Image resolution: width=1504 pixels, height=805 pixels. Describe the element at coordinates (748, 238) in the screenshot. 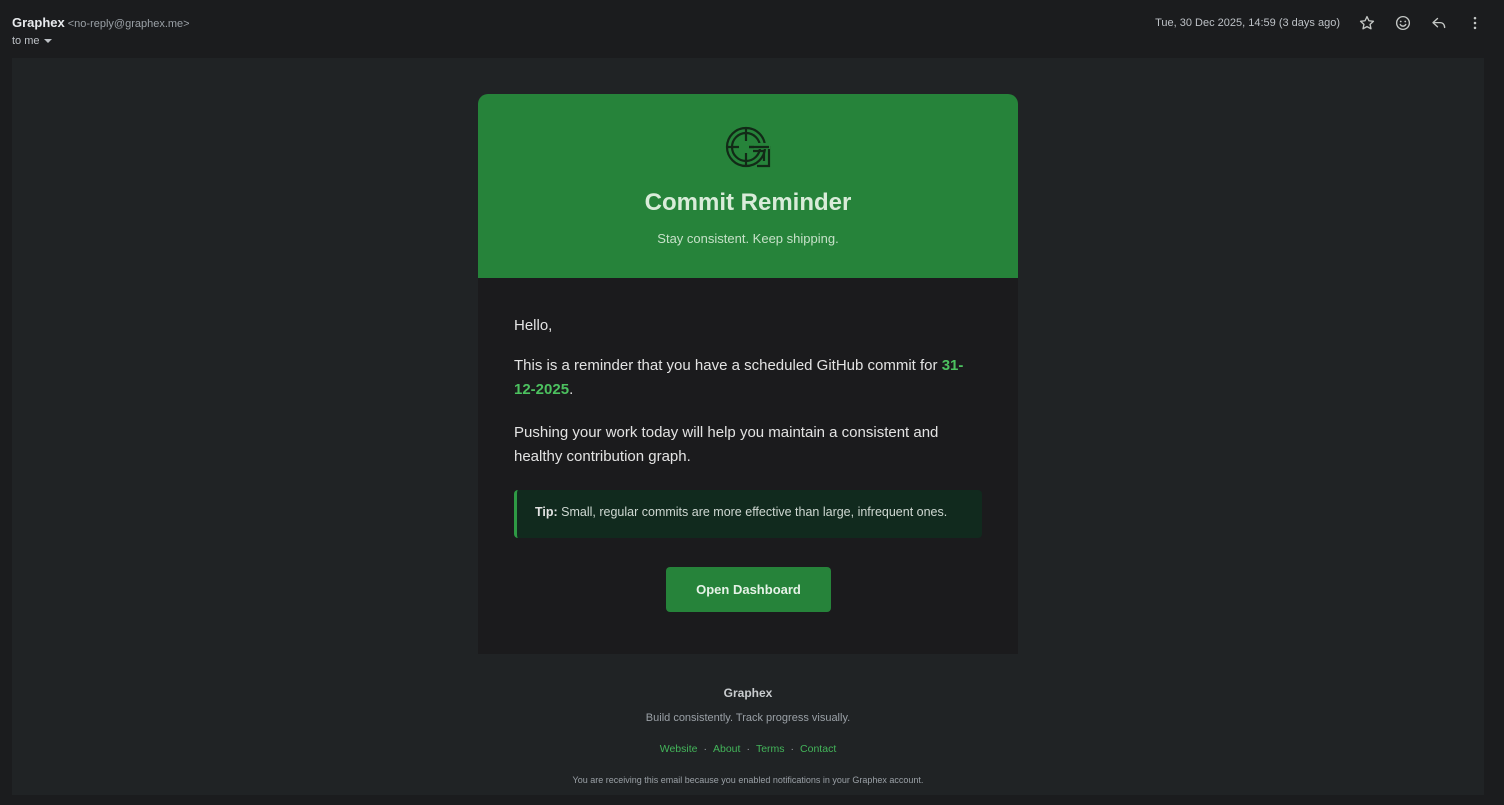

I see `email-subtitle: Stay consistent. Keep shipping.` at that location.